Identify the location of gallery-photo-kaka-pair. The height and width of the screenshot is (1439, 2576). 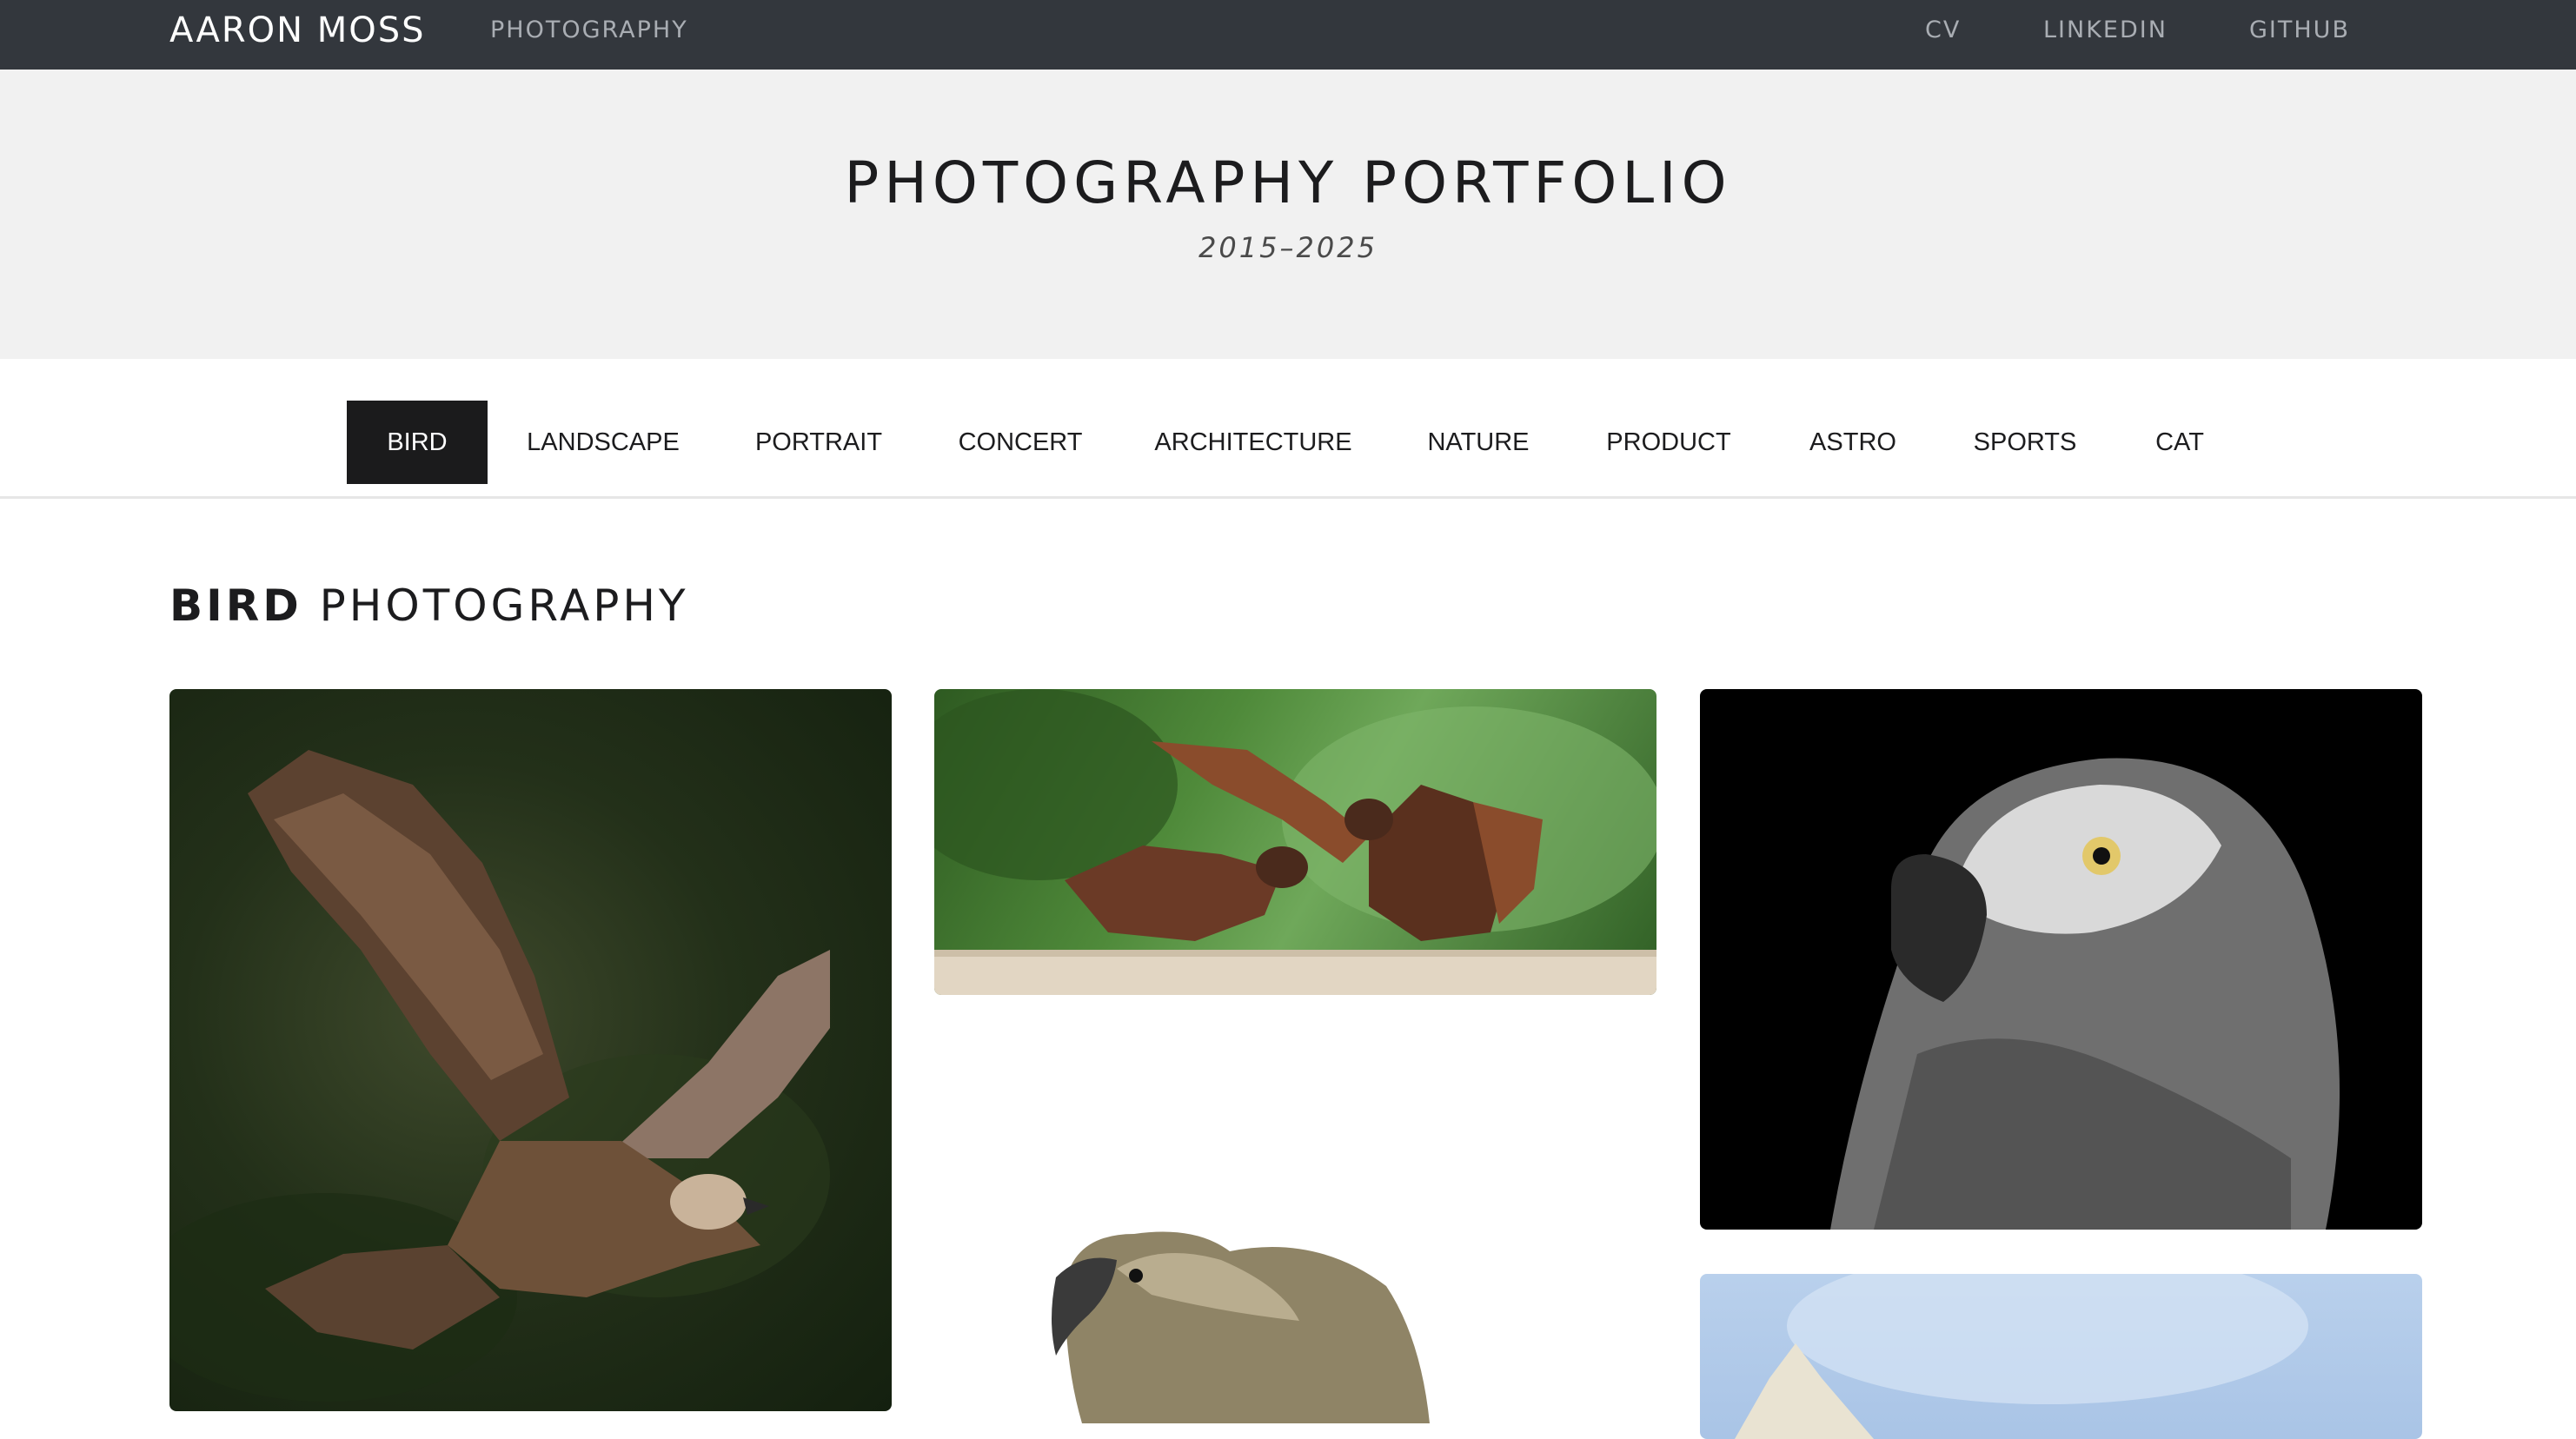
(1295, 842).